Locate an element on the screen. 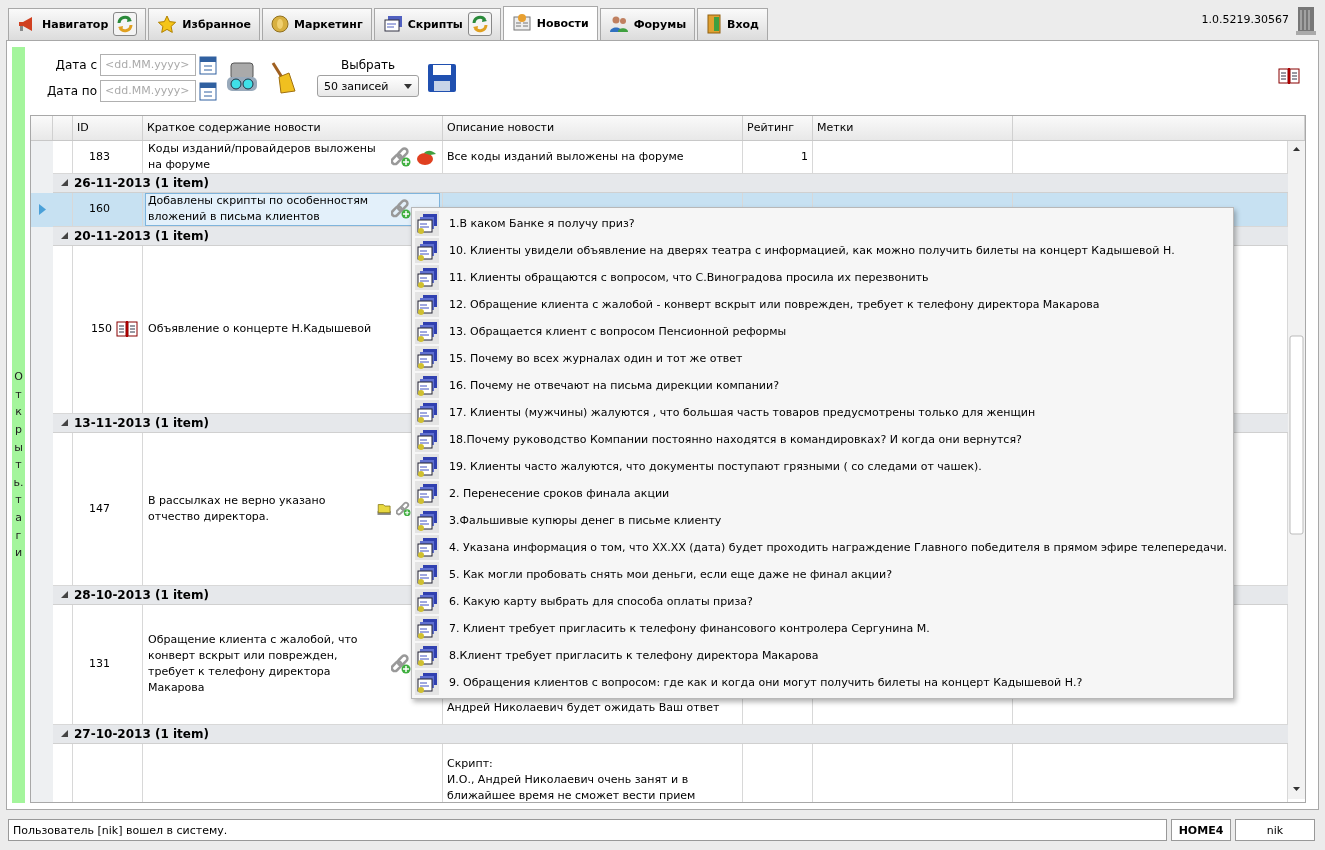 Image resolution: width=1325 pixels, height=850 pixels. summary-cell-text: Коды изданий/провайдеров выложены на форуме is located at coordinates (262, 156).